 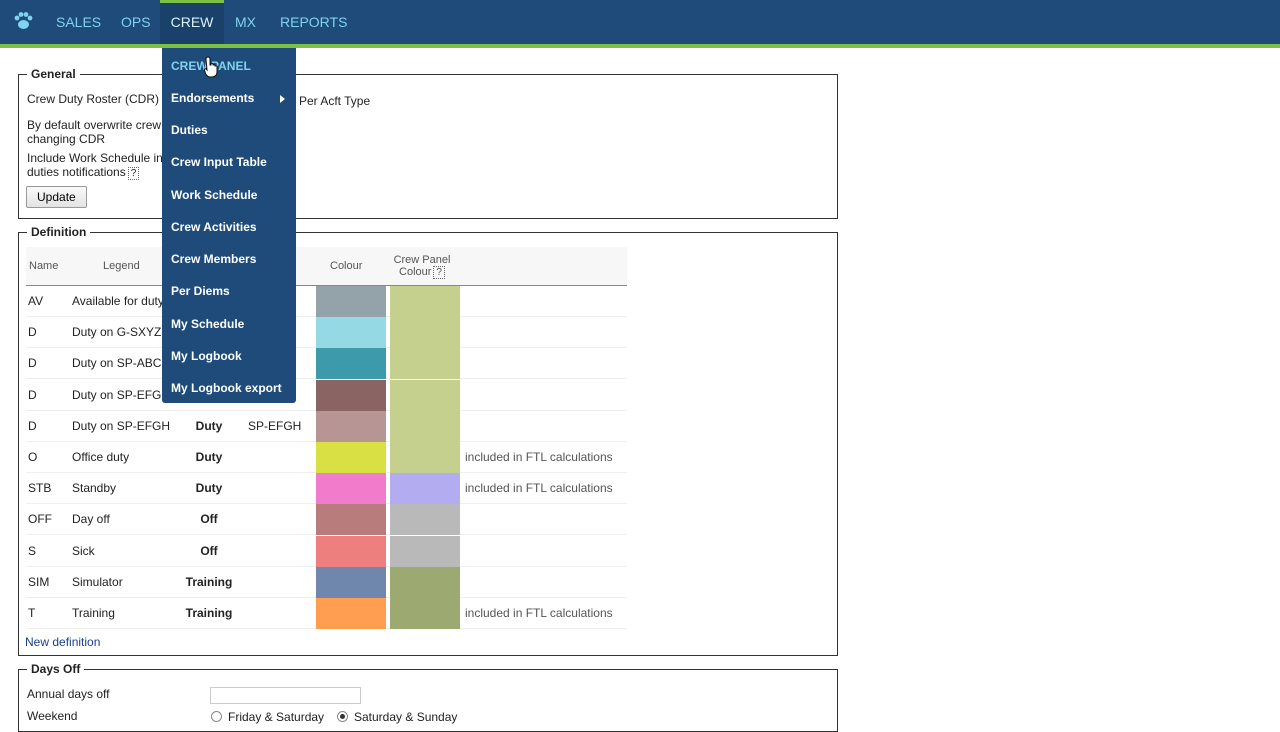 I want to click on update-button: Update, so click(x=56, y=197).